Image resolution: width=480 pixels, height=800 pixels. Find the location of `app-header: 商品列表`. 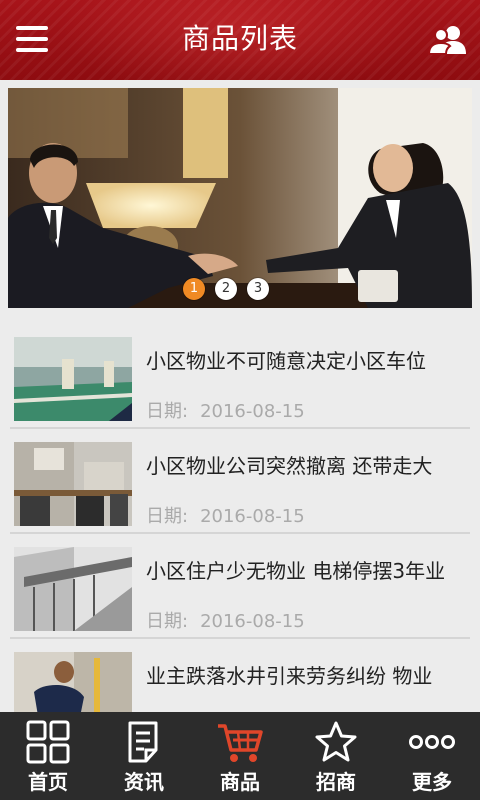

app-header: 商品列表 is located at coordinates (240, 40).